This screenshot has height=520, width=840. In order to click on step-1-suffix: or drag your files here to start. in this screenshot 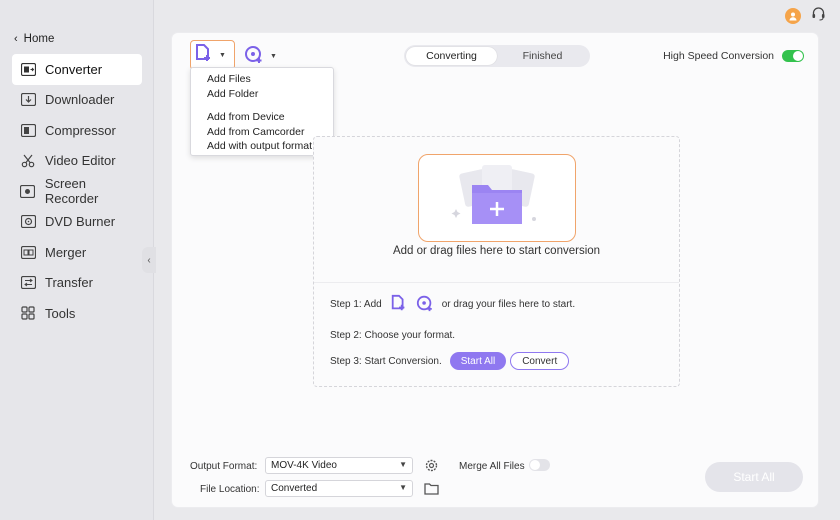, I will do `click(508, 304)`.